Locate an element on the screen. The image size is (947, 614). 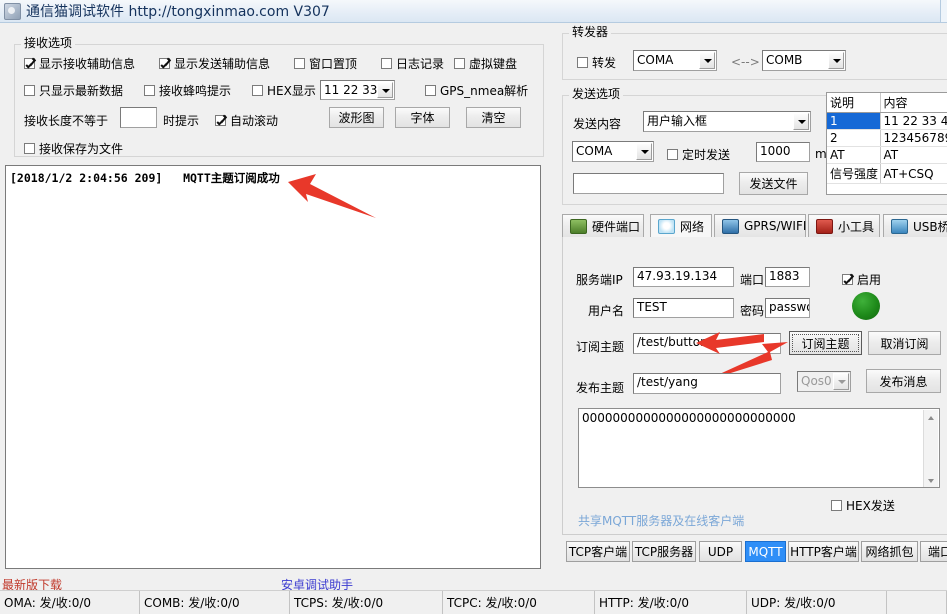
tab-gprs-wifi: GPRS/WIFI is located at coordinates (760, 226).